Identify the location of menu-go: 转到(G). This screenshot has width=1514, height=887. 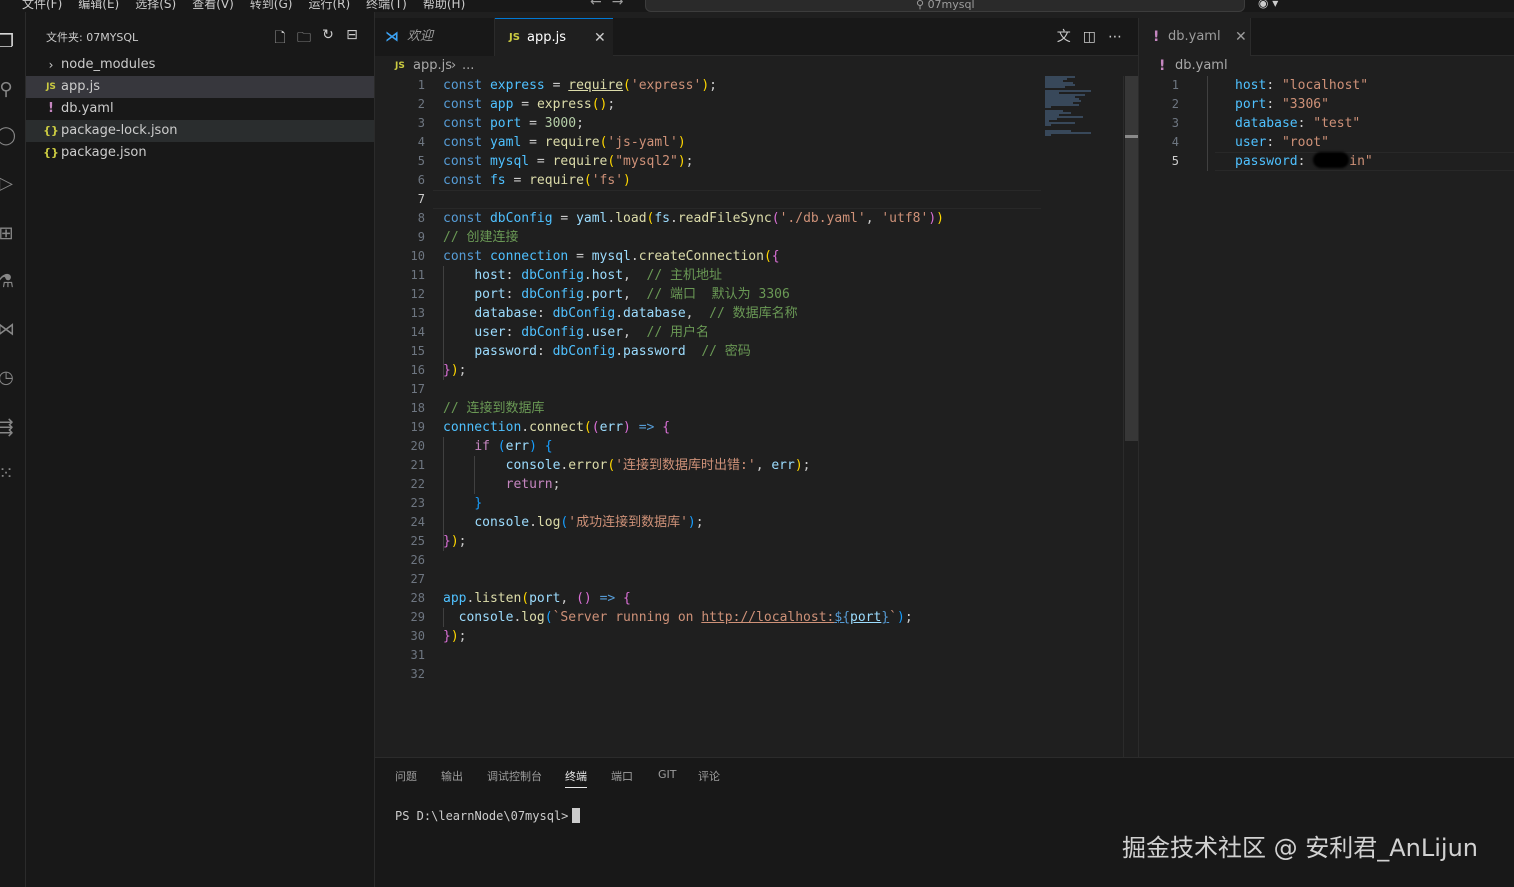
(271, 6).